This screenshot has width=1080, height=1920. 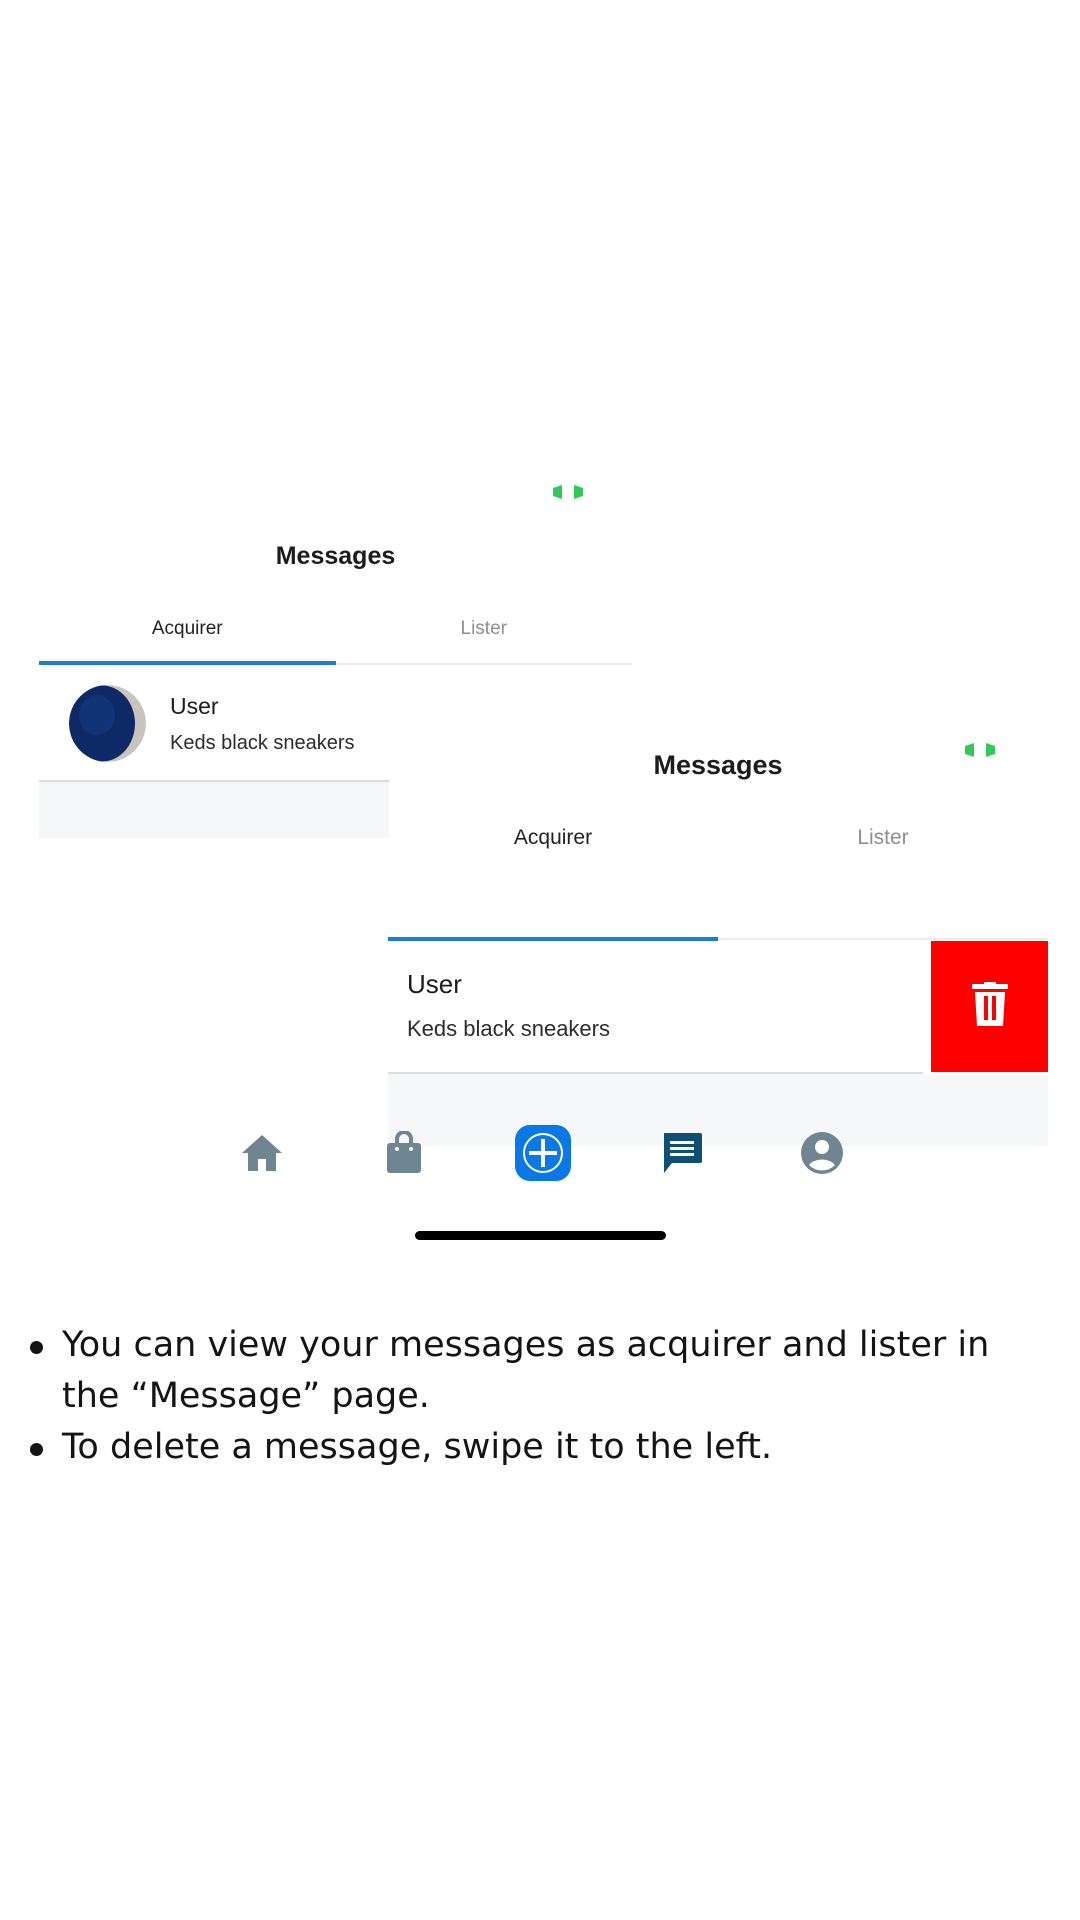 I want to click on chat-icon, so click(x=682, y=1155).